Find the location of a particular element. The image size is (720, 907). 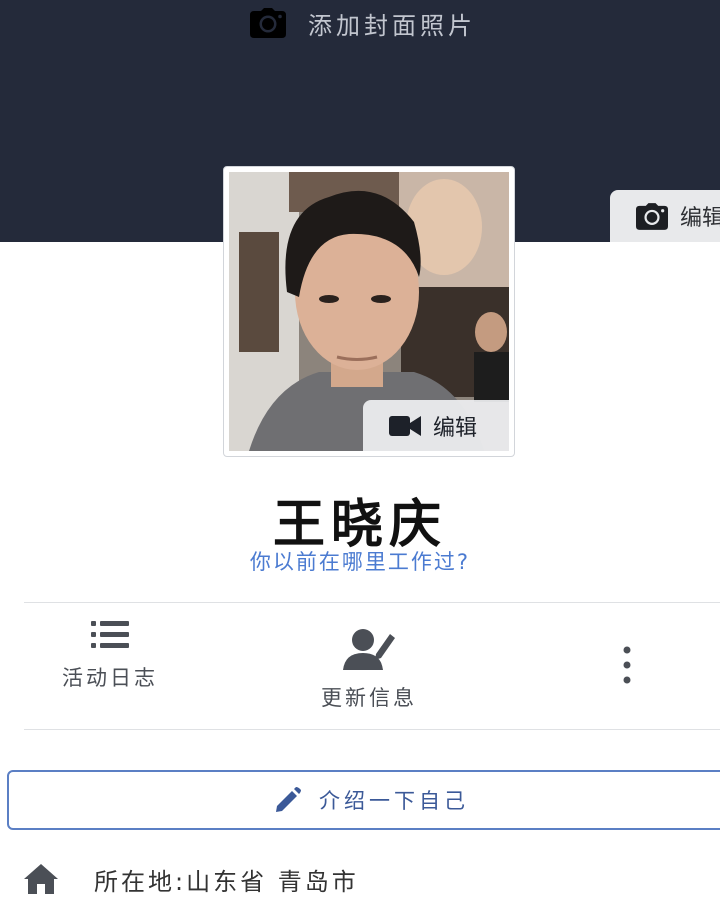

pencil-icon is located at coordinates (288, 799).